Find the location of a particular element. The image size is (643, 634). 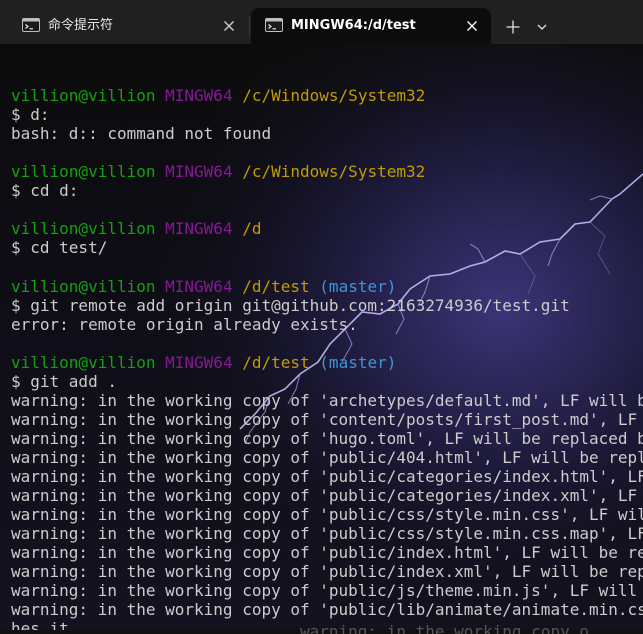

terminal-line: $ git add . is located at coordinates (327, 381).